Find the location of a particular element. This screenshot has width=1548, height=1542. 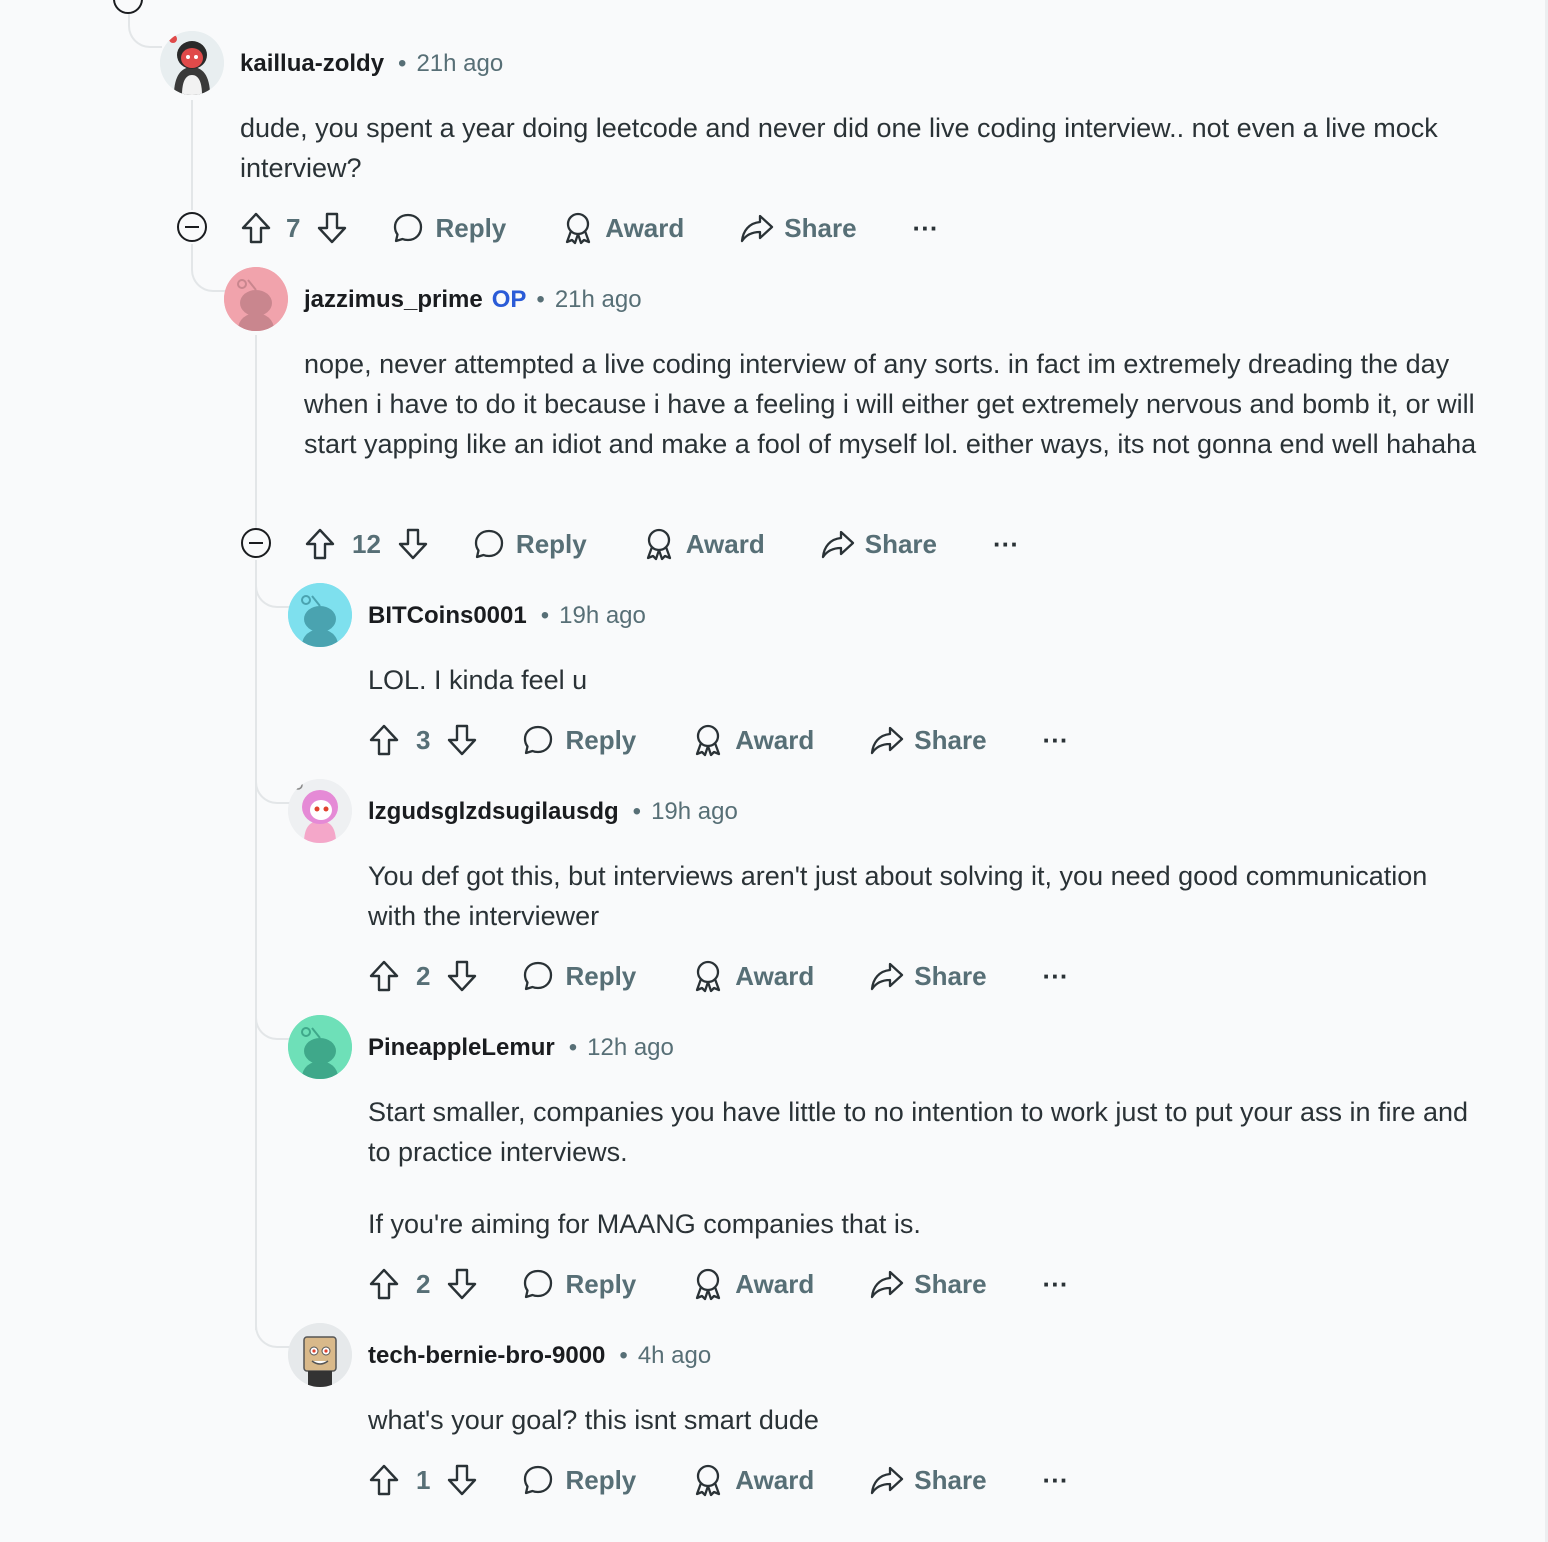

comment-meta: PineappleLemur • 12h ago is located at coordinates (521, 1048).